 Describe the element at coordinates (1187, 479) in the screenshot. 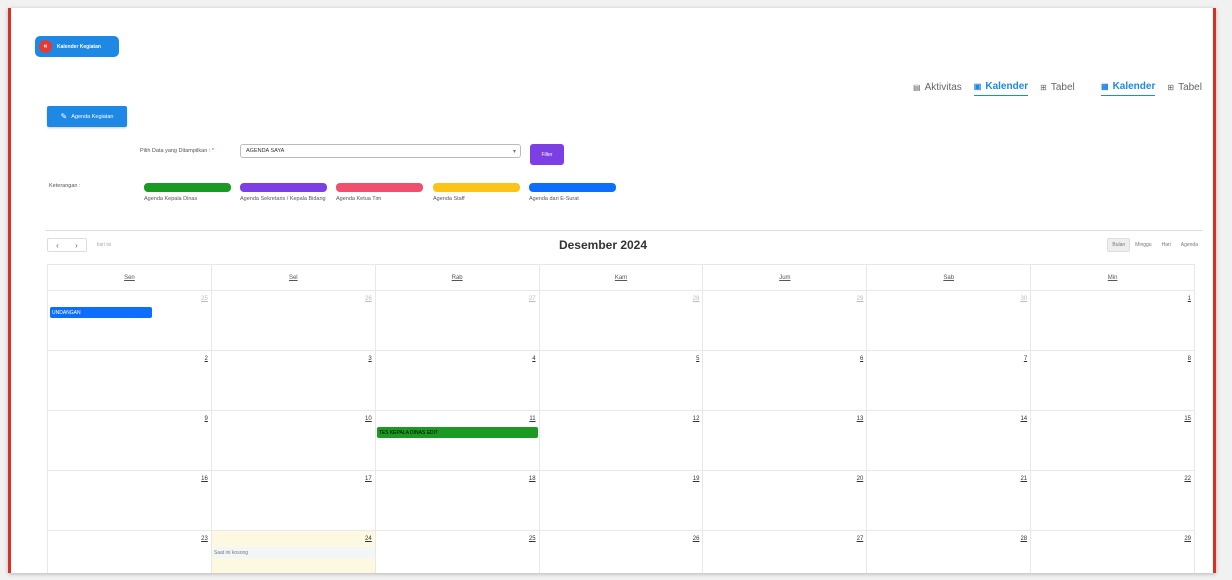

I see `day-number: 22` at that location.